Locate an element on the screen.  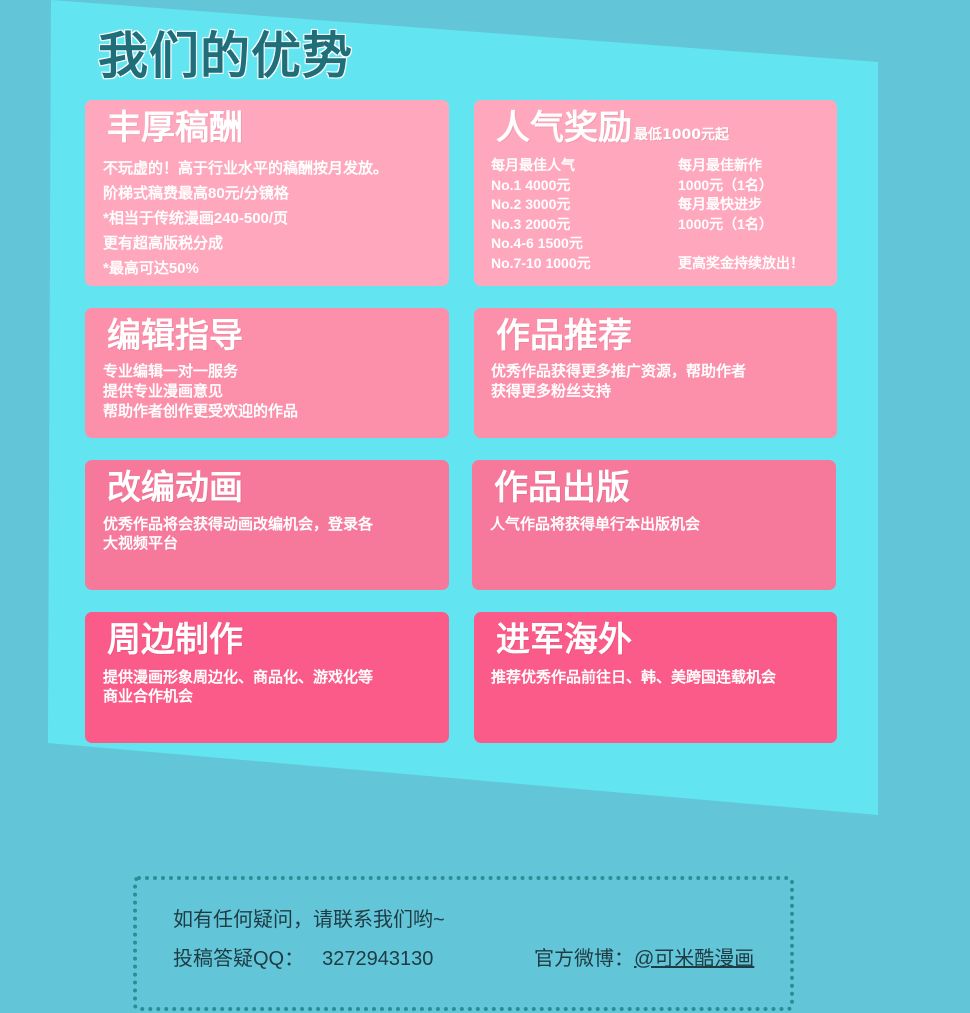
card-merch: 周边制作 提供漫画形象周边化、商品化、游戏化等 商业合作机会 is located at coordinates (267, 677).